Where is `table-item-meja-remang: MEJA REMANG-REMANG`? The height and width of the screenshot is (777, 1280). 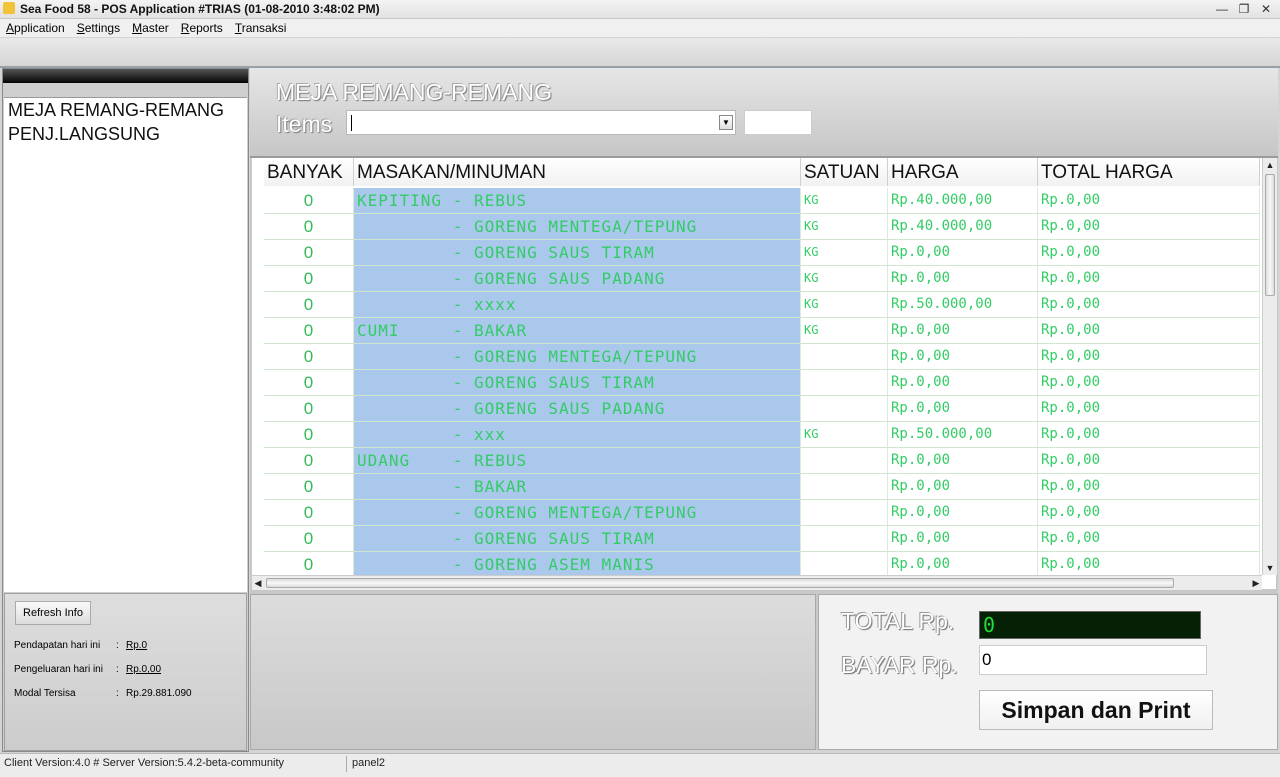 table-item-meja-remang: MEJA REMANG-REMANG is located at coordinates (125, 110).